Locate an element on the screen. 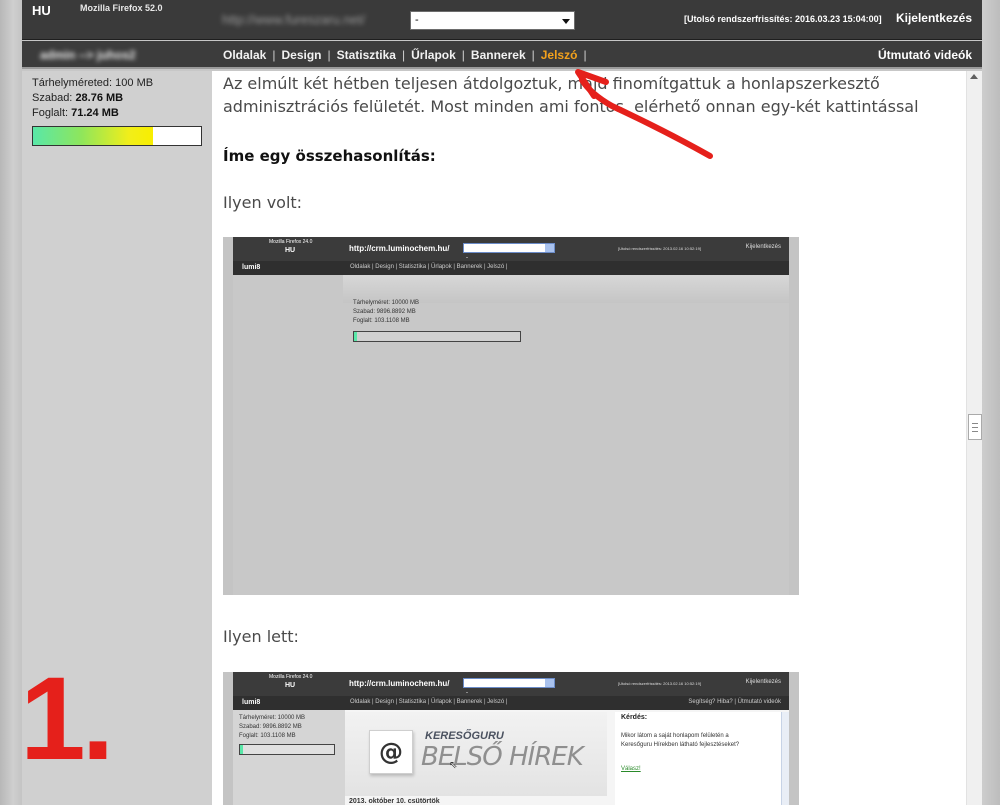 Image resolution: width=1000 pixels, height=805 pixels. new-storage-bar is located at coordinates (287, 749).